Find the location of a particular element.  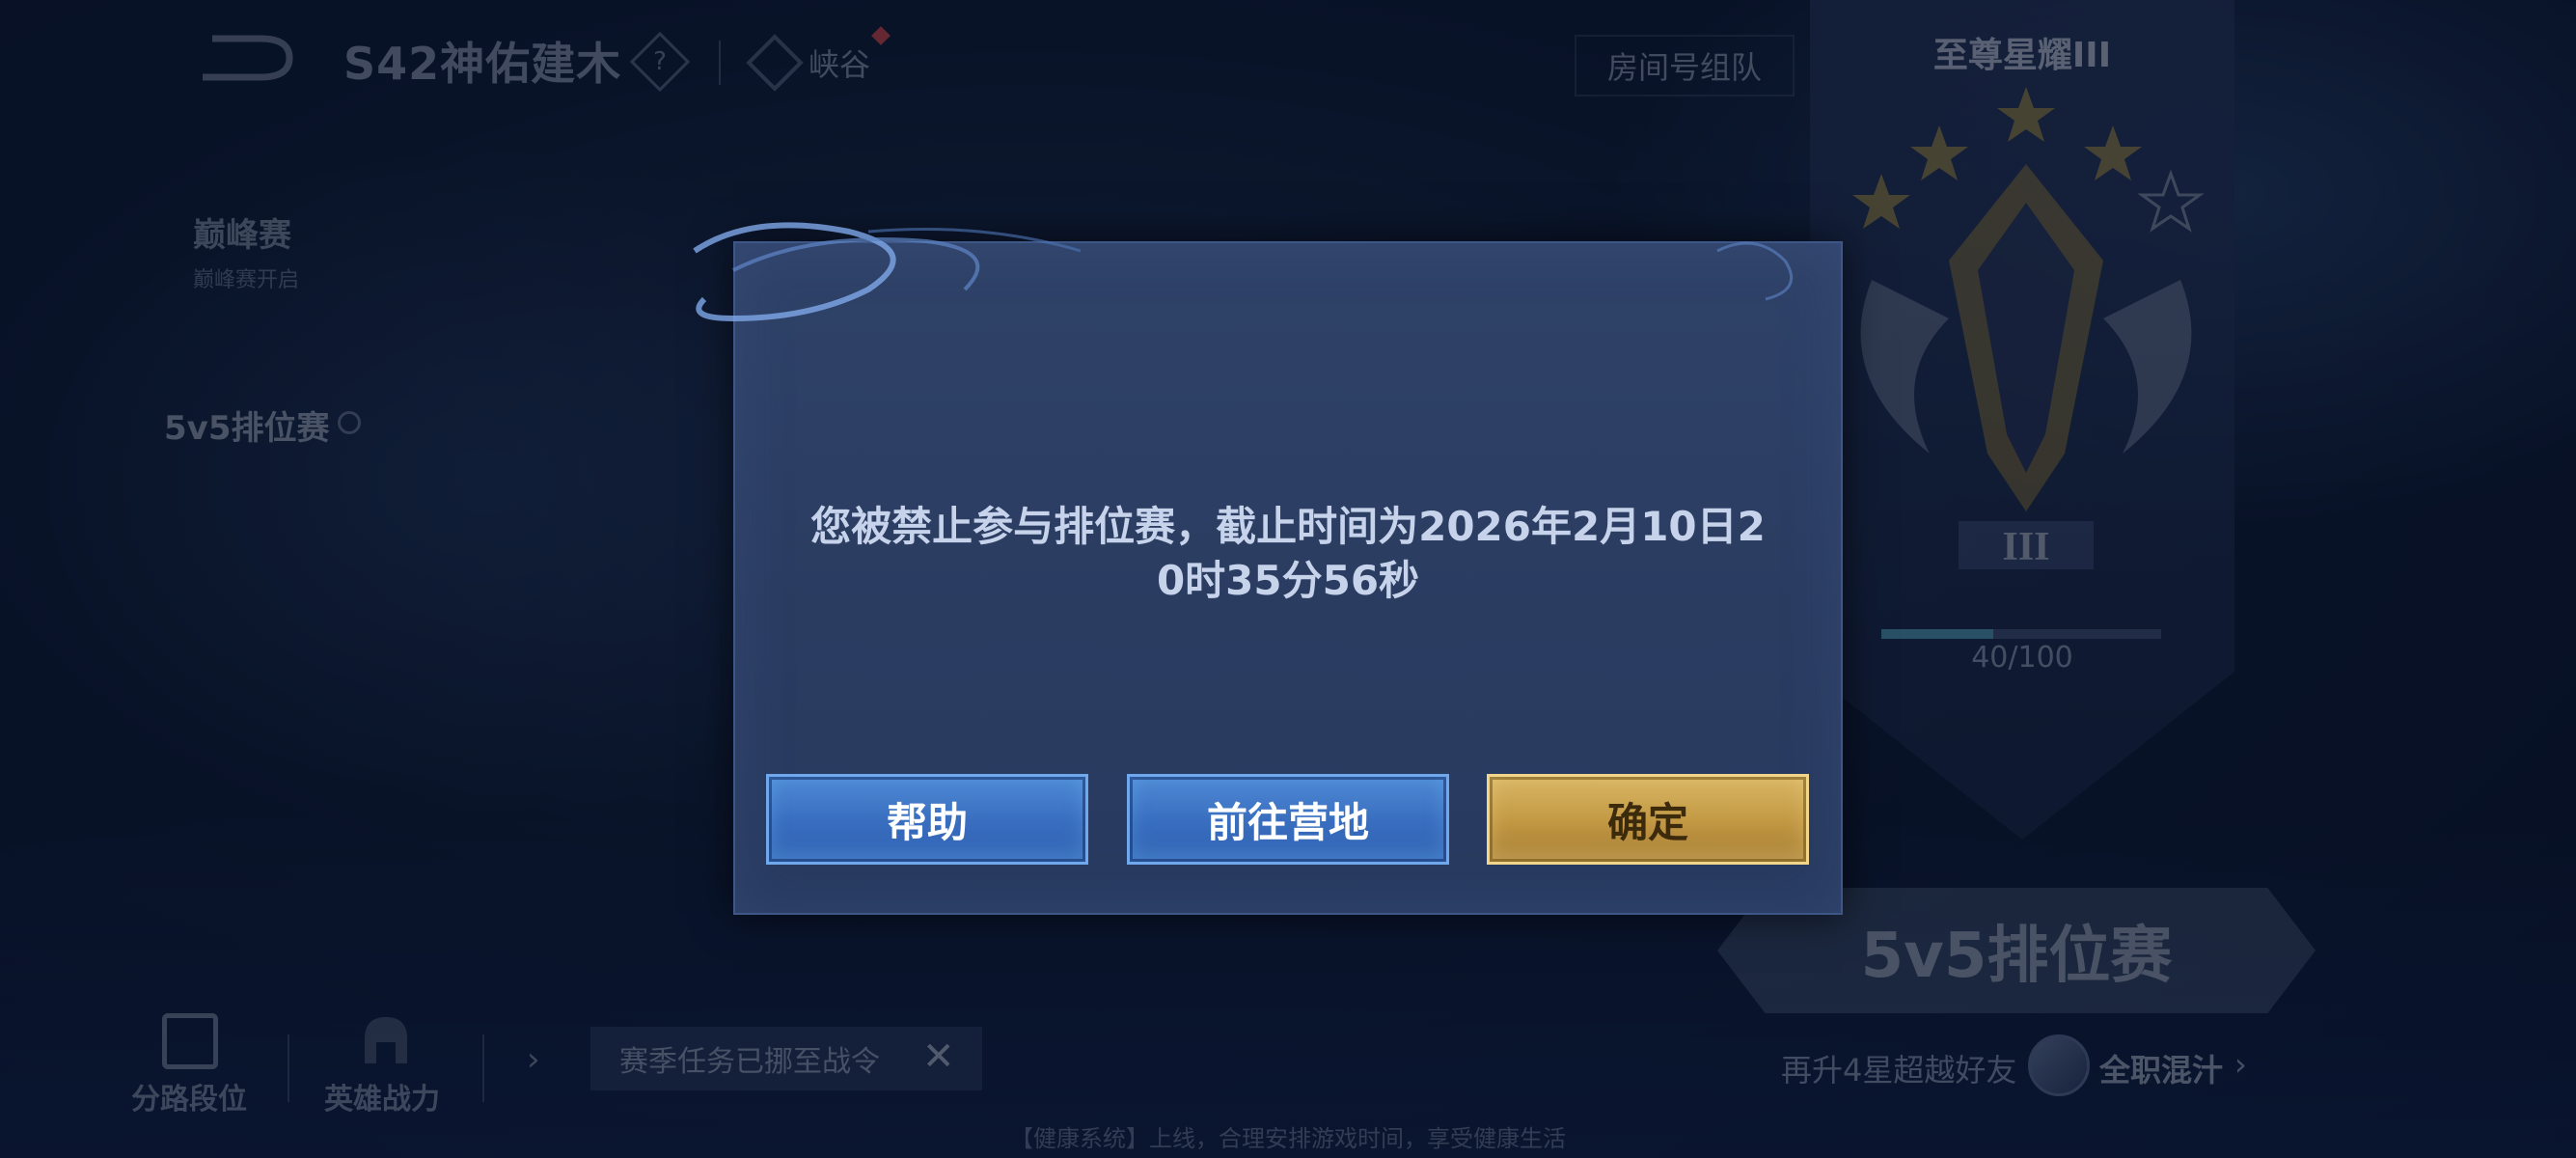

ban-message: 您被禁止参与排位赛，截止时间为2026年2月10日2 0时35分56秒 is located at coordinates (1288, 554).